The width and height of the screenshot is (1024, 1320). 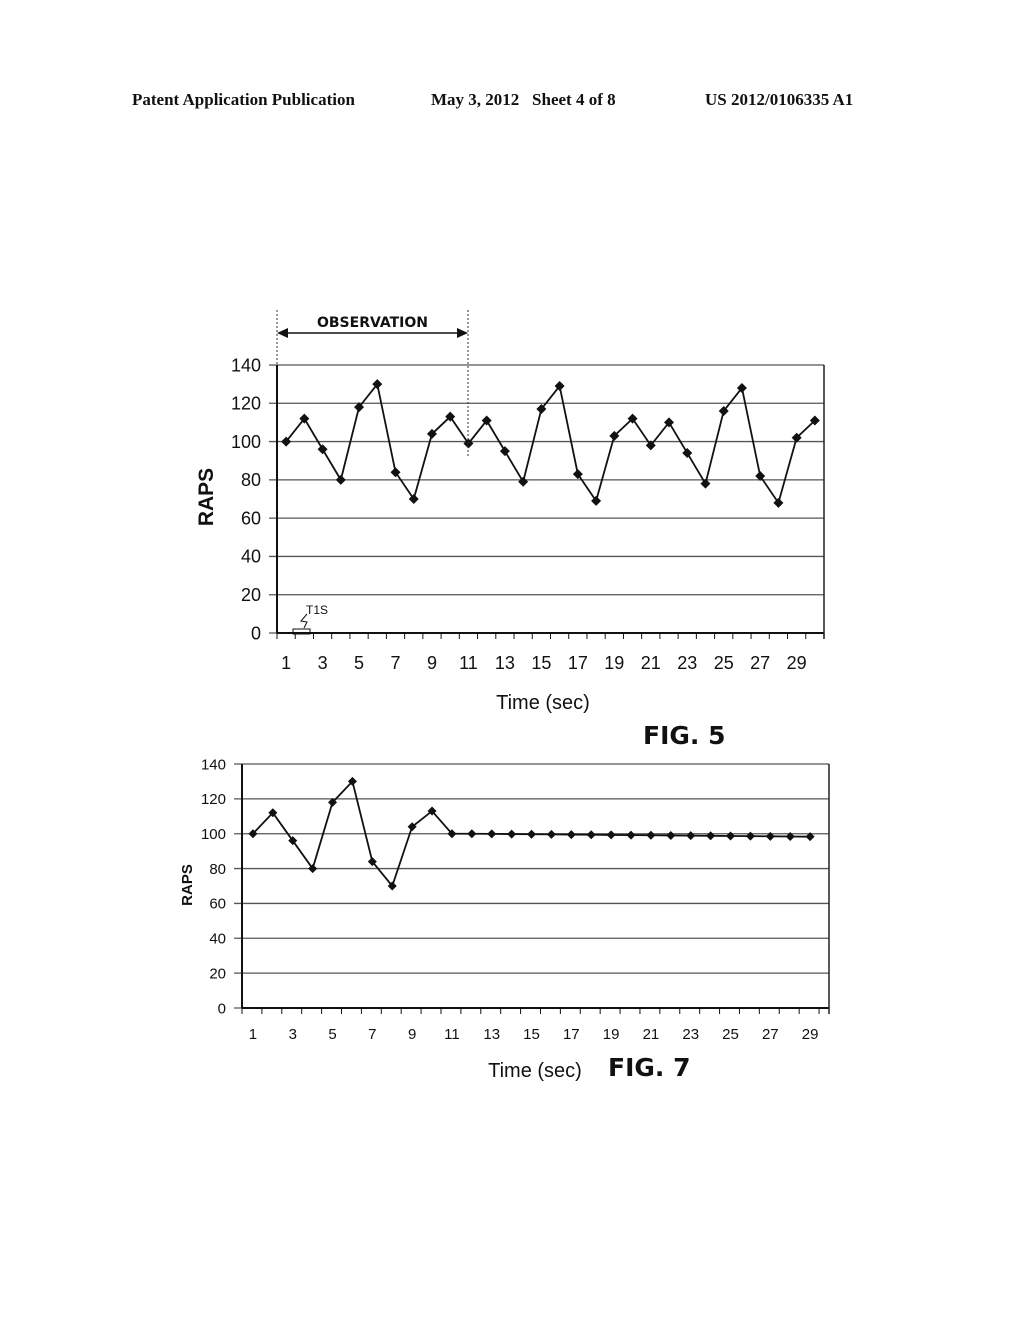 What do you see at coordinates (730, 1034) in the screenshot?
I see `x-tick-label: 25` at bounding box center [730, 1034].